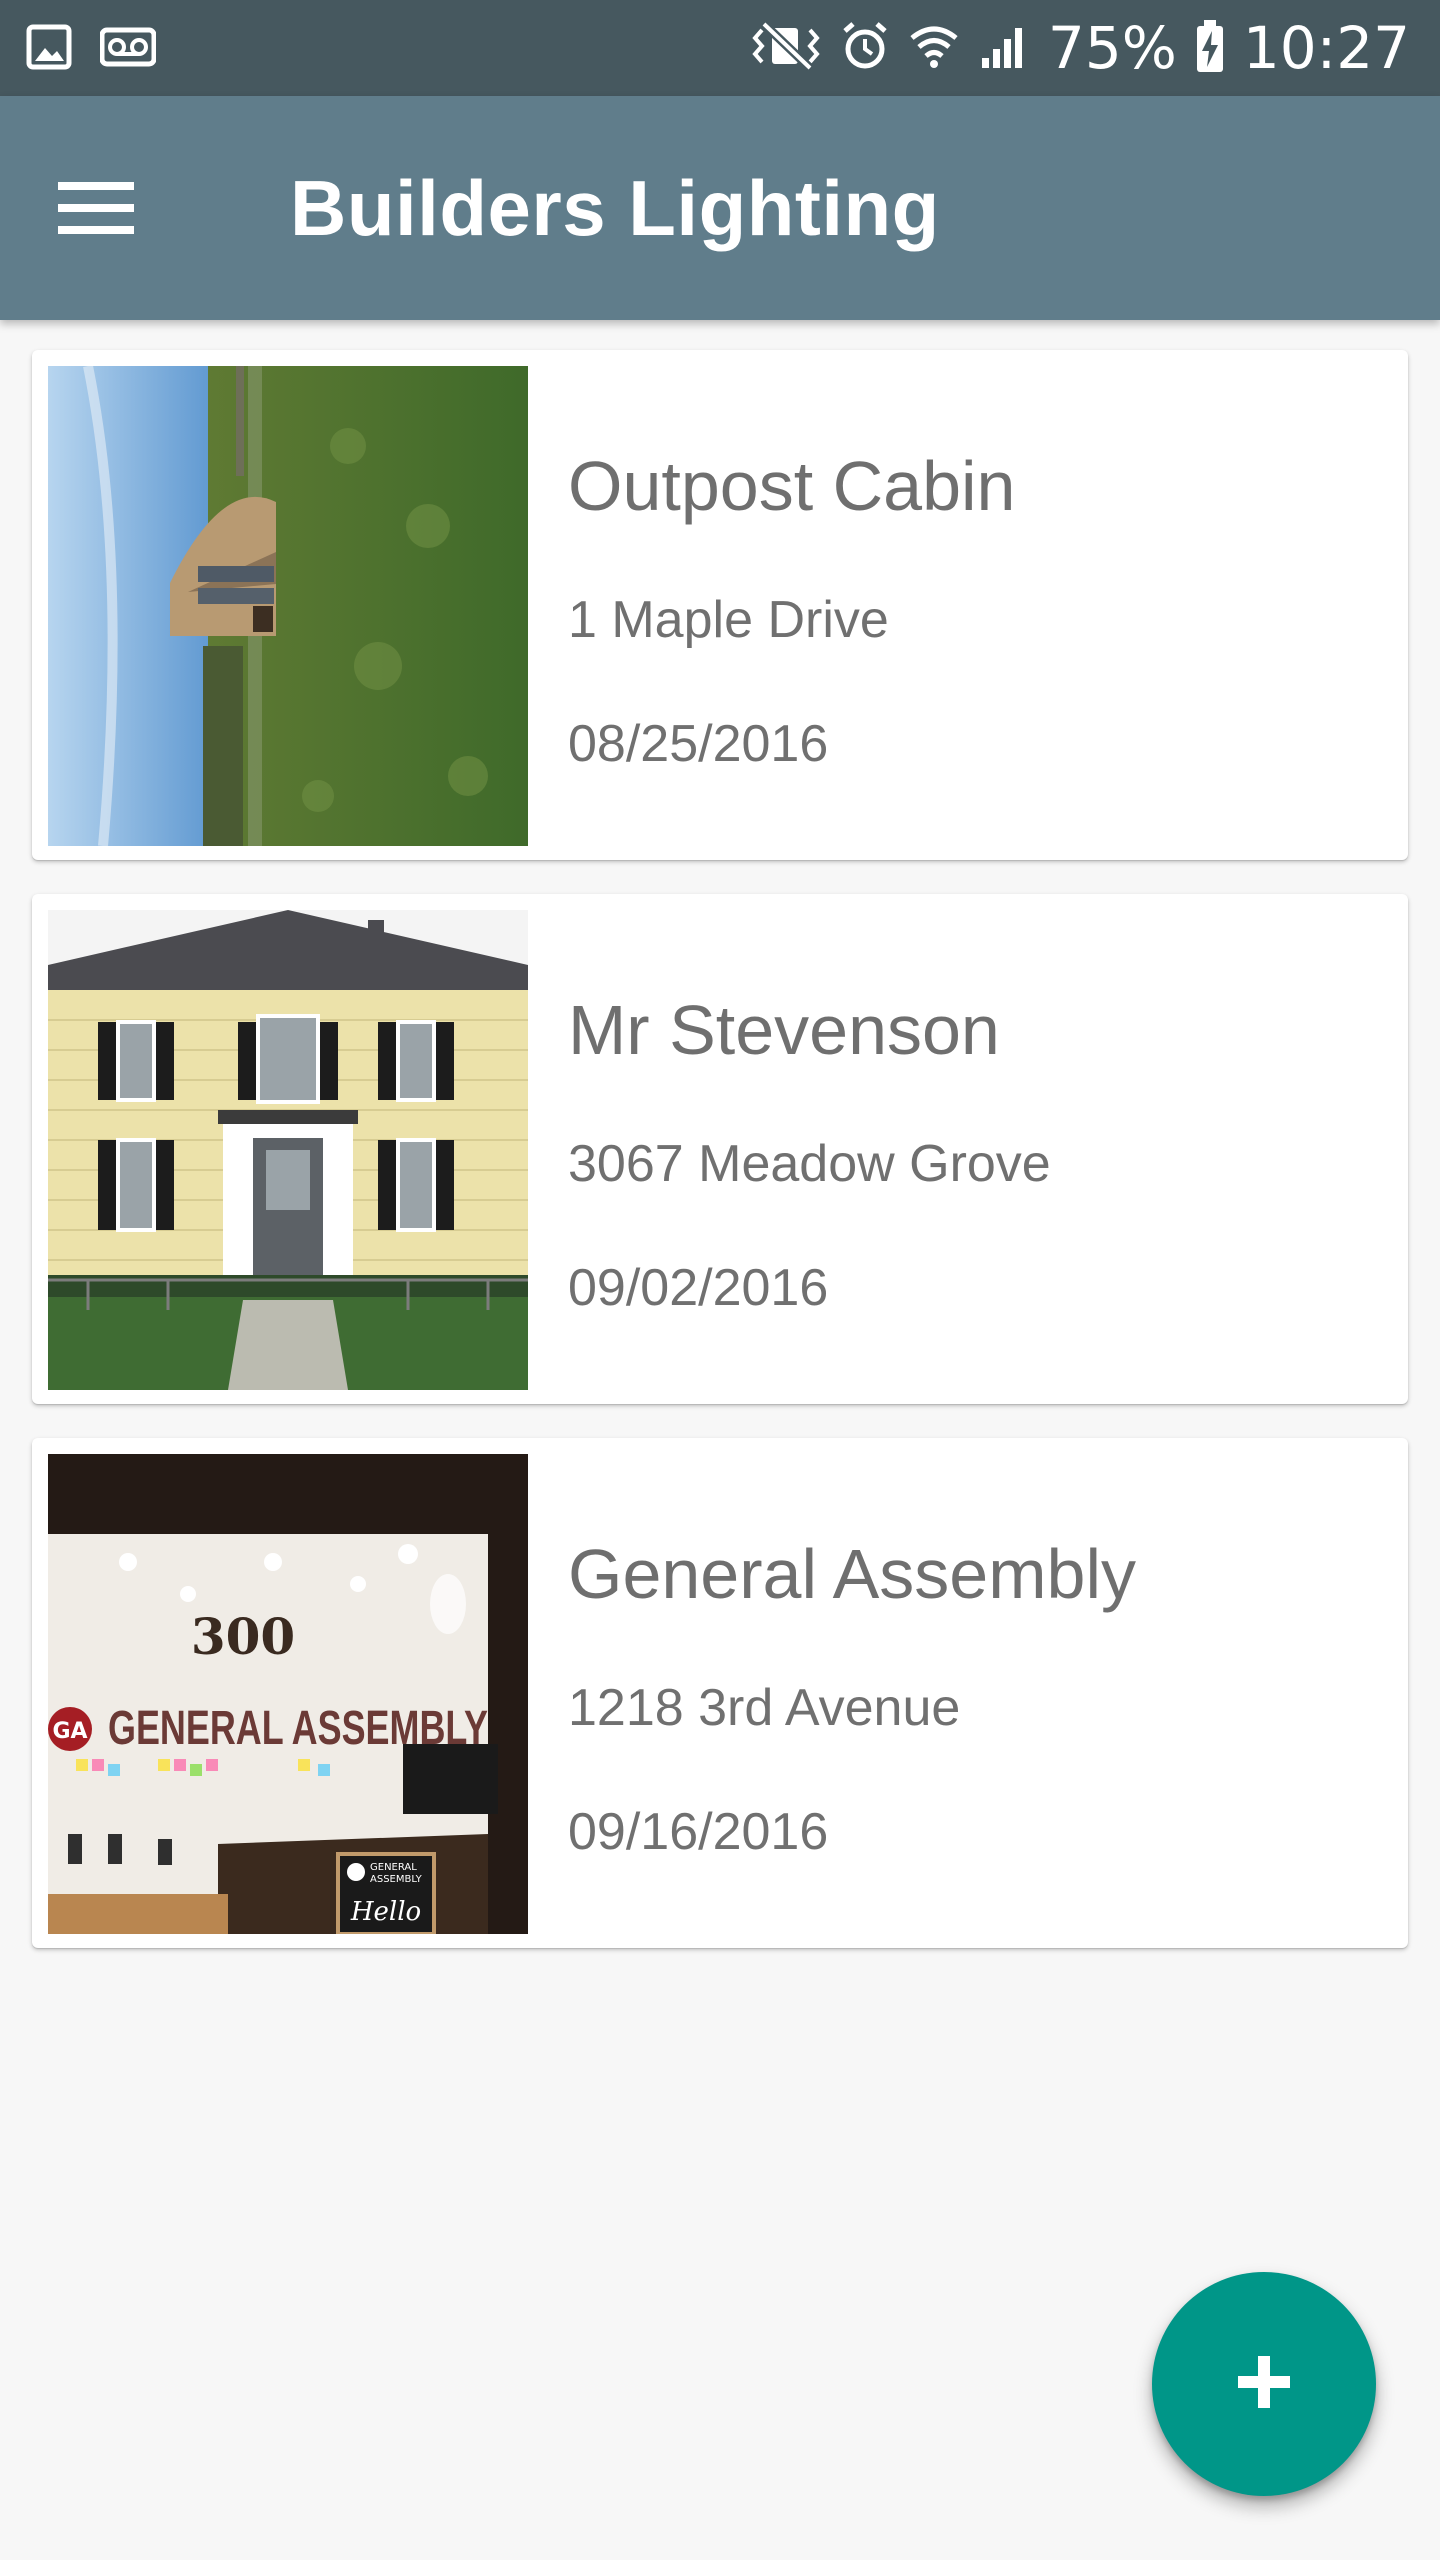 The image size is (1440, 2560). Describe the element at coordinates (1210, 48) in the screenshot. I see `battery-charging-icon` at that location.